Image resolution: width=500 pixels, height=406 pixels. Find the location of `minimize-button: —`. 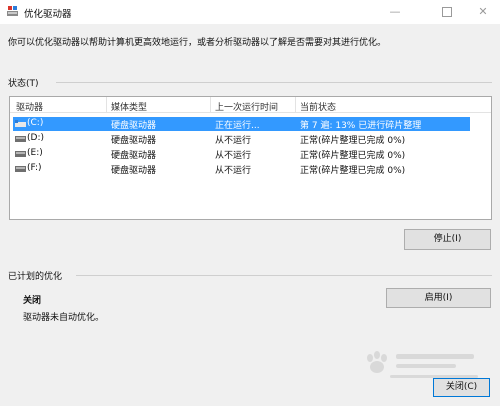

minimize-button: — is located at coordinates (395, 12).